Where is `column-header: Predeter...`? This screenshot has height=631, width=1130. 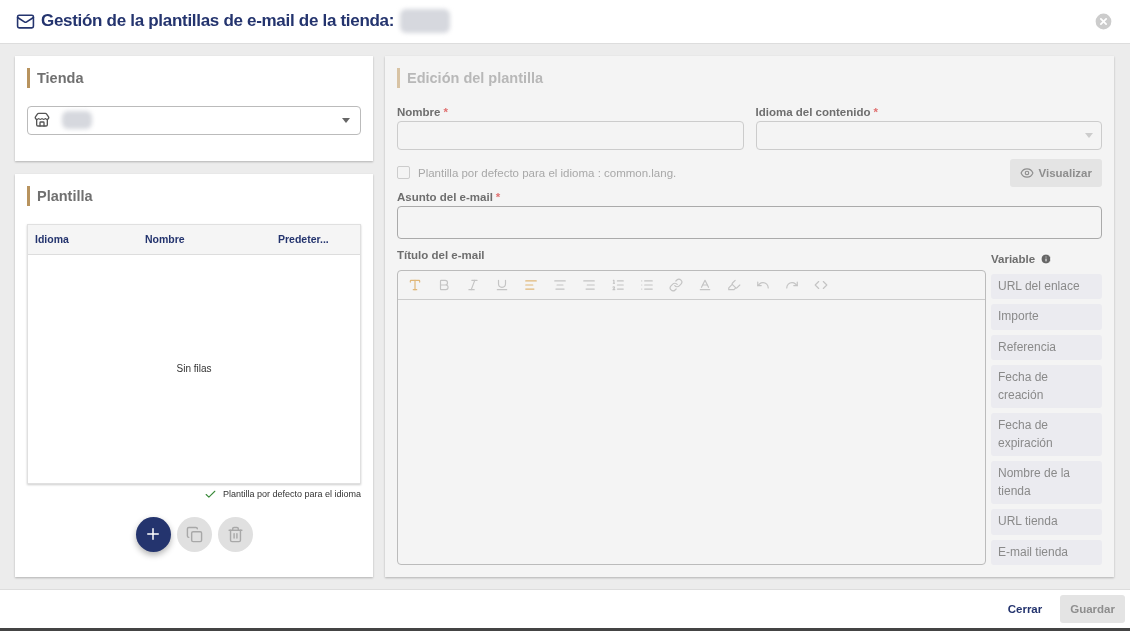
column-header: Predeter... is located at coordinates (315, 239).